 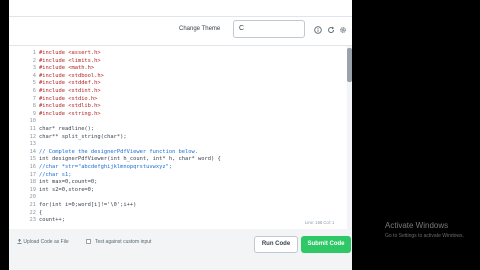 I want to click on editor-scrollbar, so click(x=349, y=137).